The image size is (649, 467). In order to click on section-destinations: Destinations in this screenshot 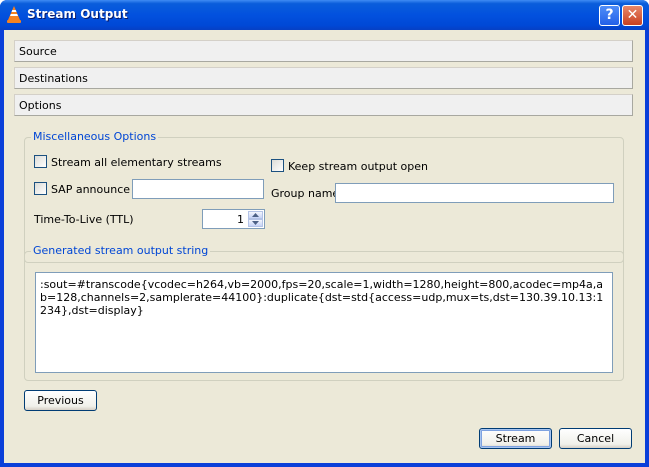, I will do `click(323, 78)`.